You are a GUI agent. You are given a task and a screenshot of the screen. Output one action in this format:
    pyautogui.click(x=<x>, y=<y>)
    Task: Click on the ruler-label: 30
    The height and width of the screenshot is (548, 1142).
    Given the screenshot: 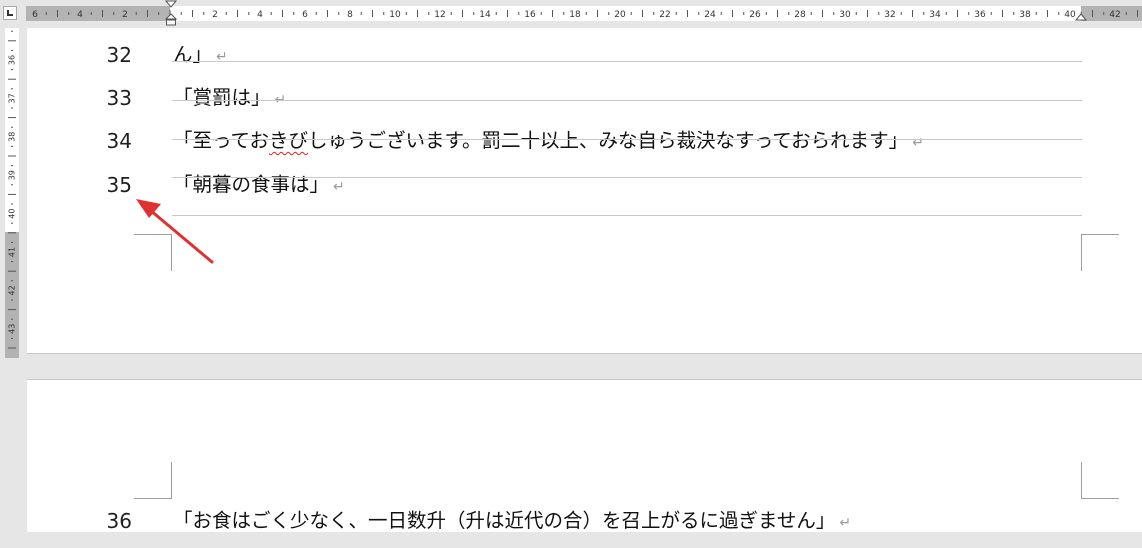 What is the action you would take?
    pyautogui.click(x=845, y=15)
    